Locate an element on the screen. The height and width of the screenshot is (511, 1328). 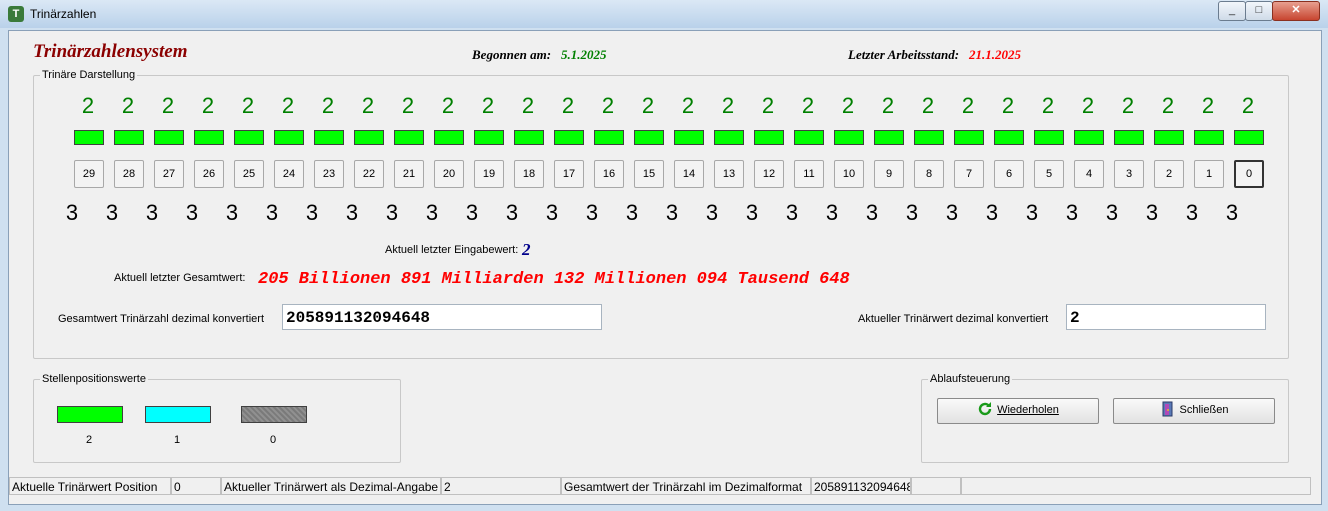
position-button-14: 14 is located at coordinates (689, 174).